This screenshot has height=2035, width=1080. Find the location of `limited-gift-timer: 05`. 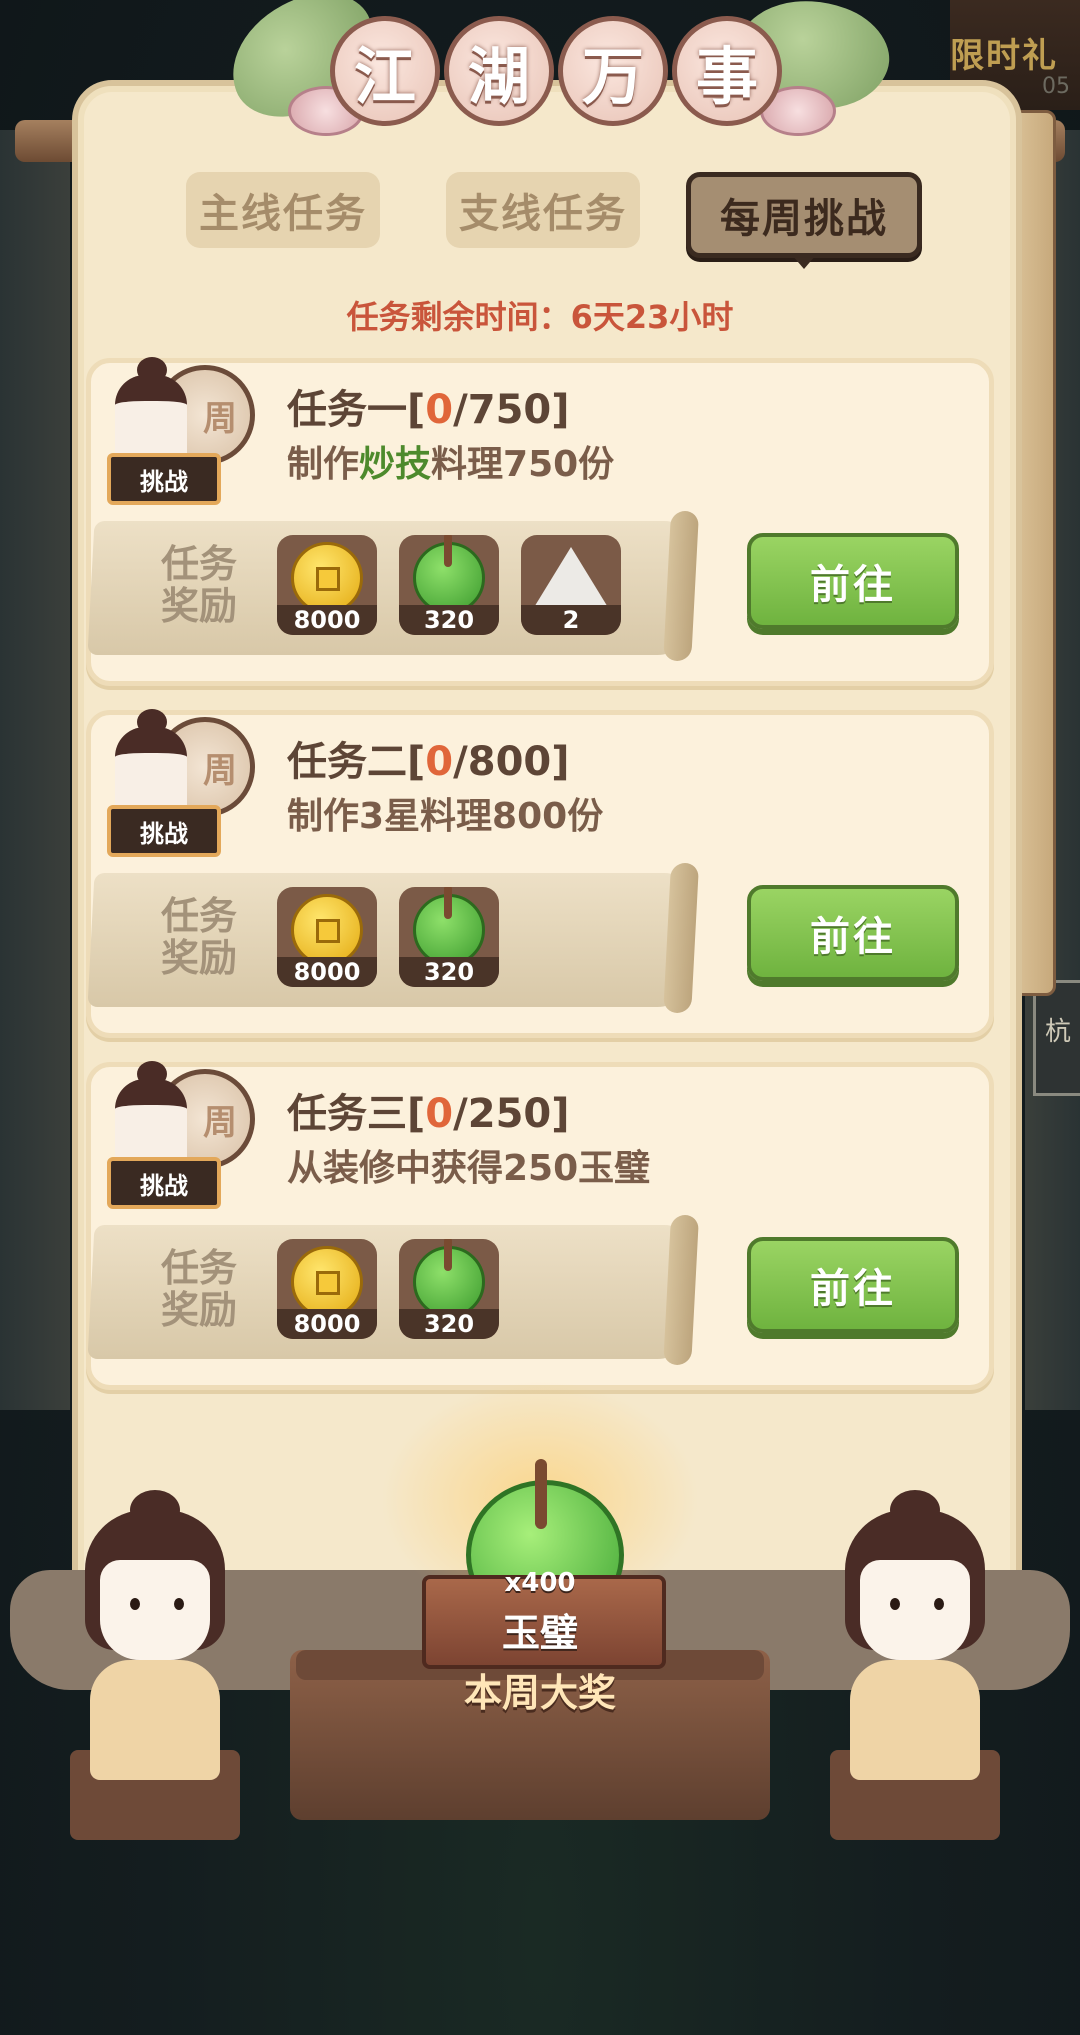

limited-gift-timer: 05 is located at coordinates (1056, 86).